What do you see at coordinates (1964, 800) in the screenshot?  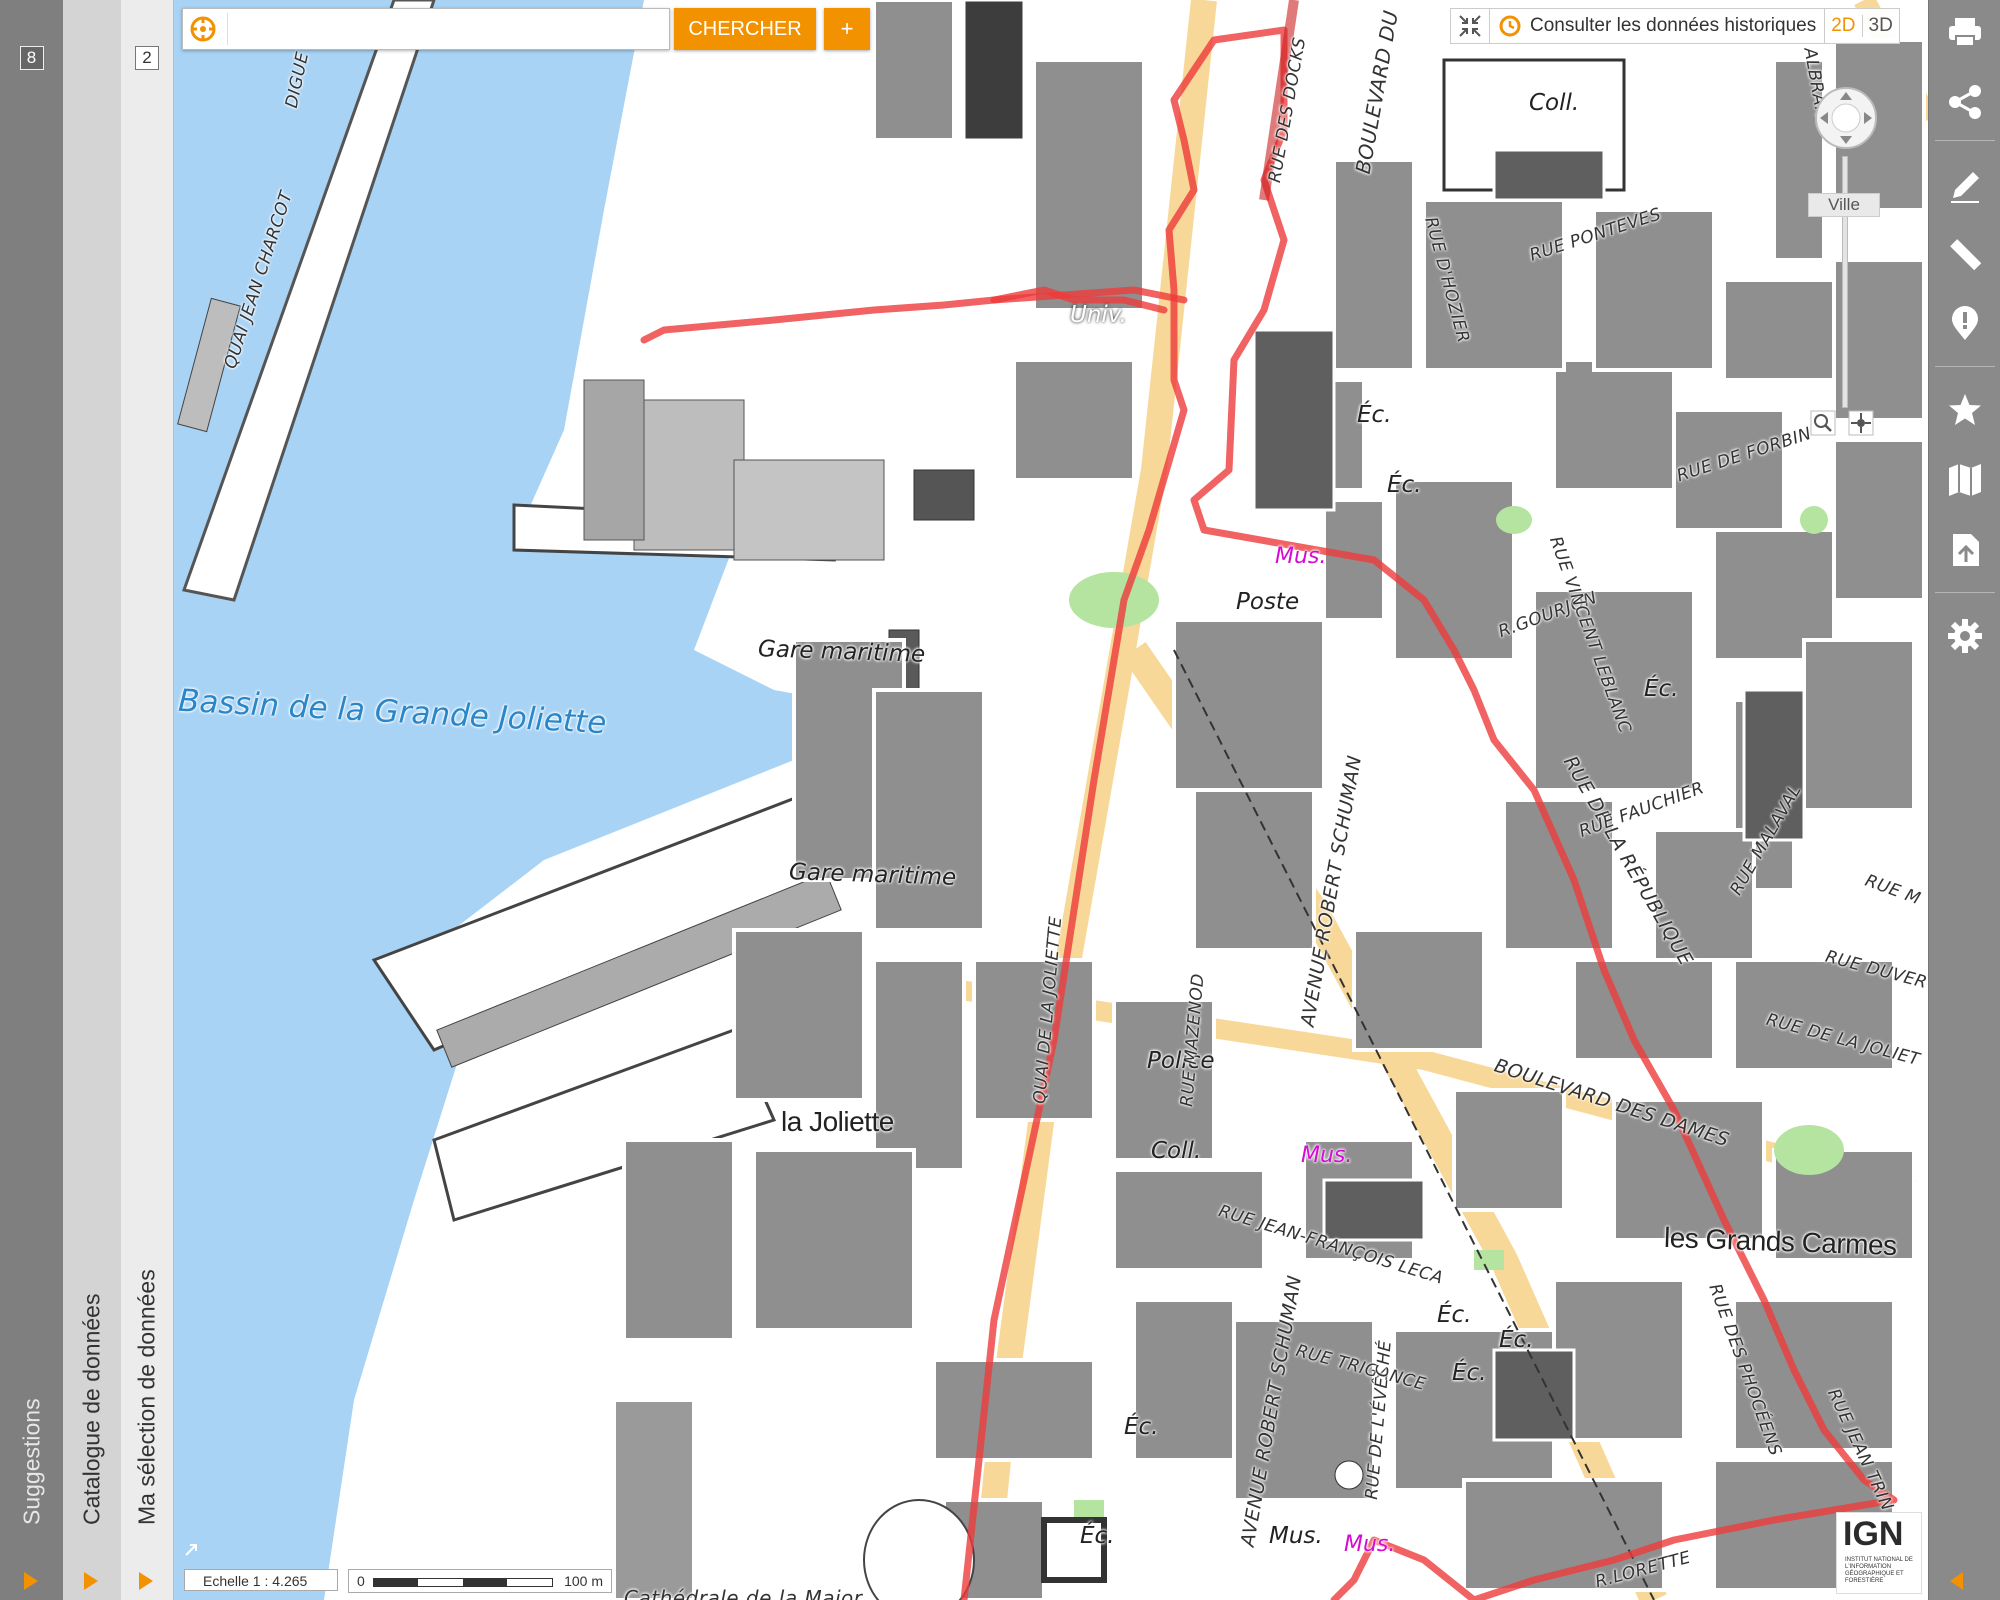 I see `right-toolbar` at bounding box center [1964, 800].